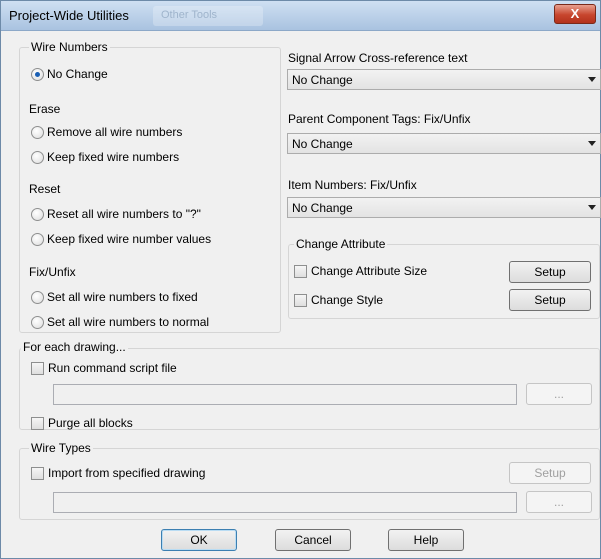  What do you see at coordinates (322, 80) in the screenshot?
I see `signal-arrow-value: No Change` at bounding box center [322, 80].